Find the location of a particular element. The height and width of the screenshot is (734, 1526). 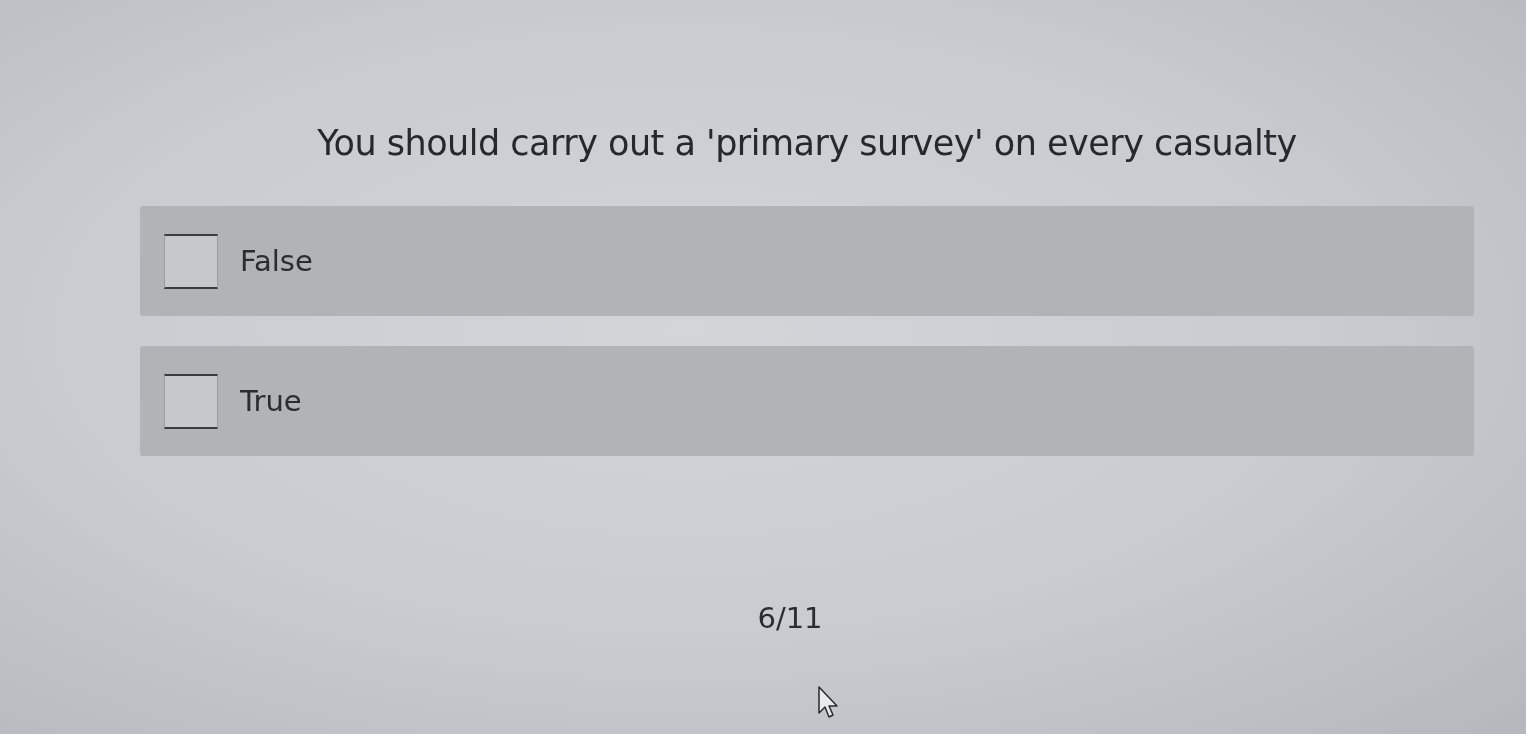

question-text: You should carry out a 'primary survey' on every casualty is located at coordinates (807, 143).